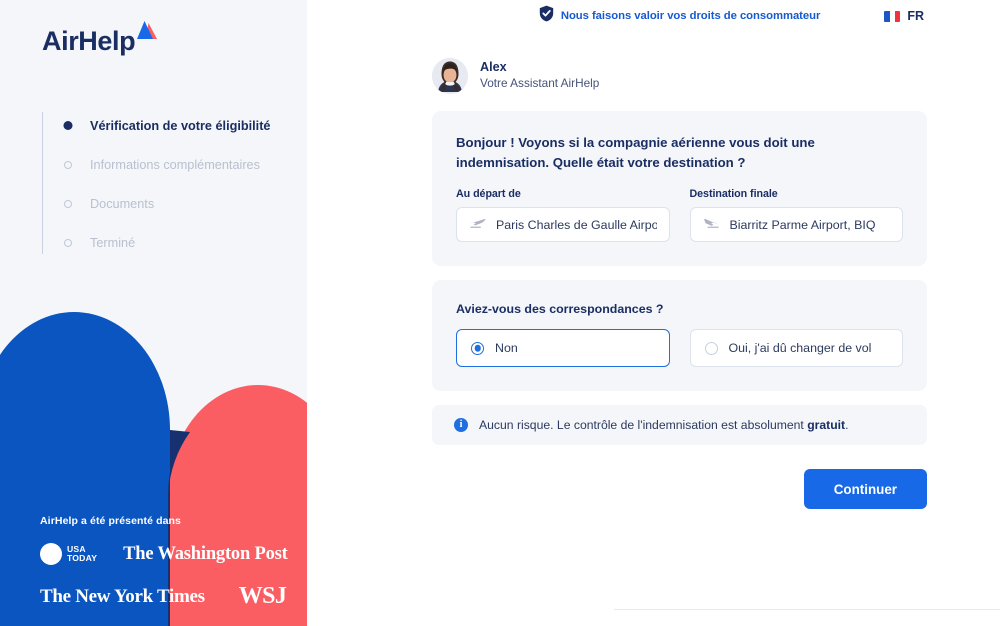 This screenshot has width=1000, height=626. Describe the element at coordinates (802, 224) in the screenshot. I see `arrival-value: Biarritz Parme Airport, BIQ` at that location.